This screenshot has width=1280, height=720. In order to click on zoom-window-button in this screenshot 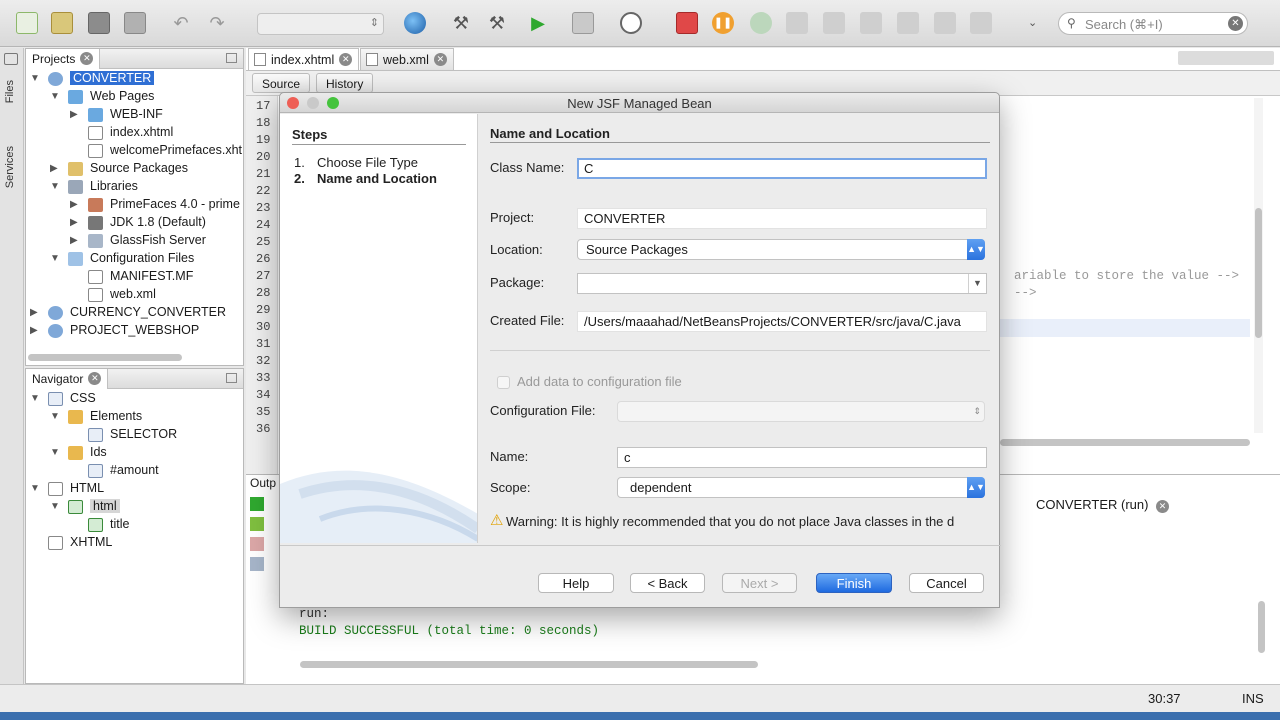, I will do `click(333, 103)`.